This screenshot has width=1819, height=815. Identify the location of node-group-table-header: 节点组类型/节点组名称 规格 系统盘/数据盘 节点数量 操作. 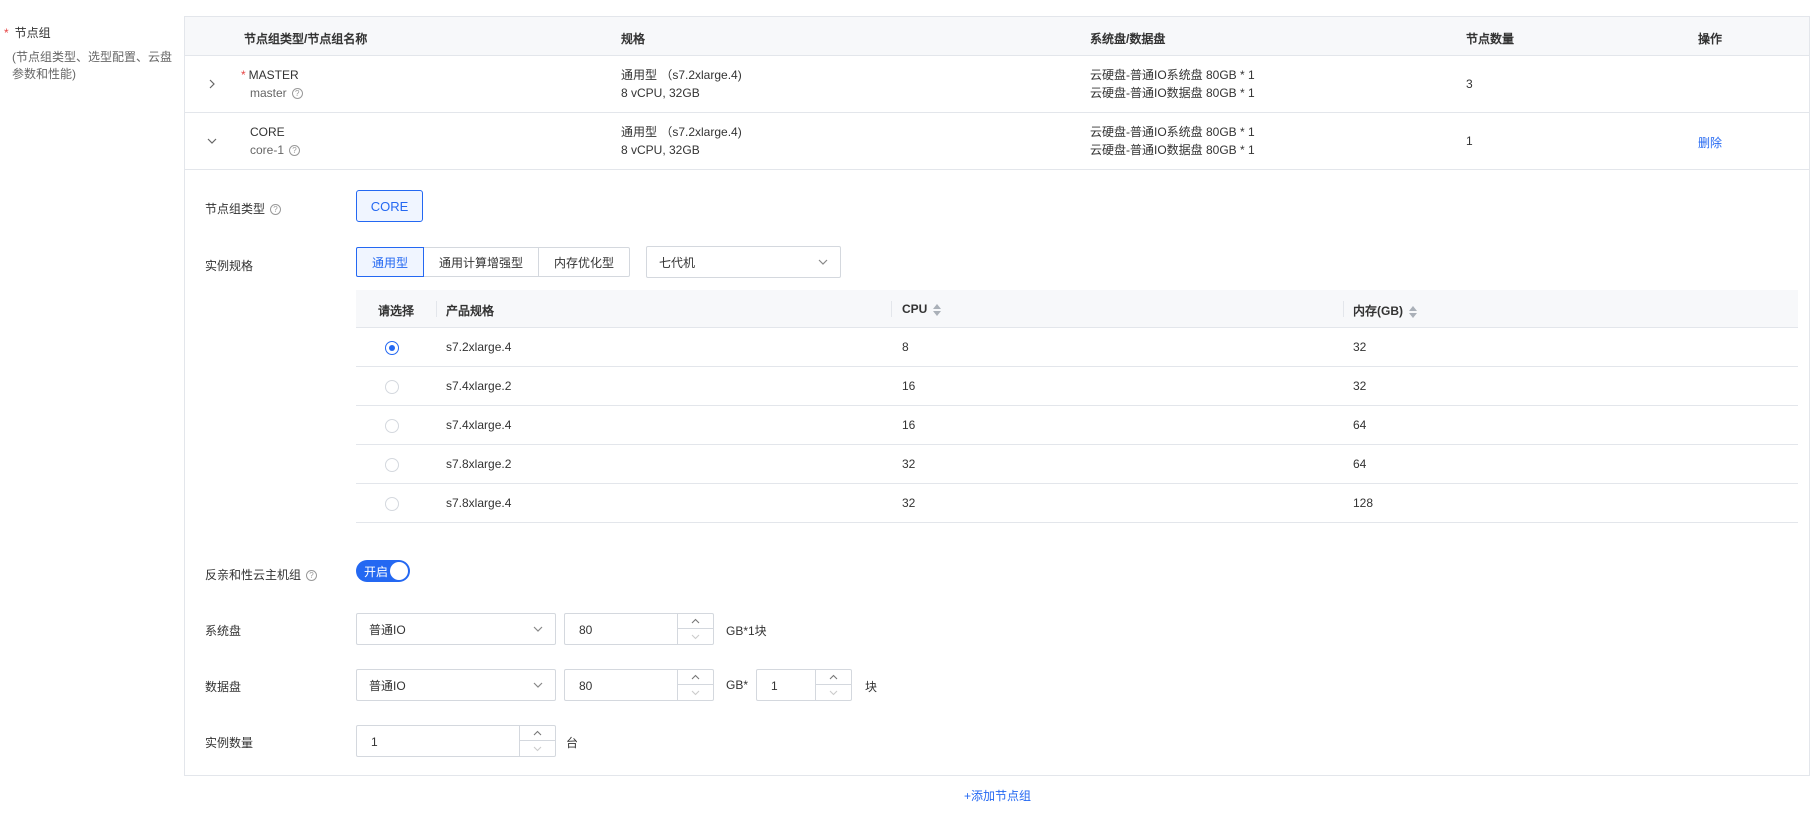
(997, 36).